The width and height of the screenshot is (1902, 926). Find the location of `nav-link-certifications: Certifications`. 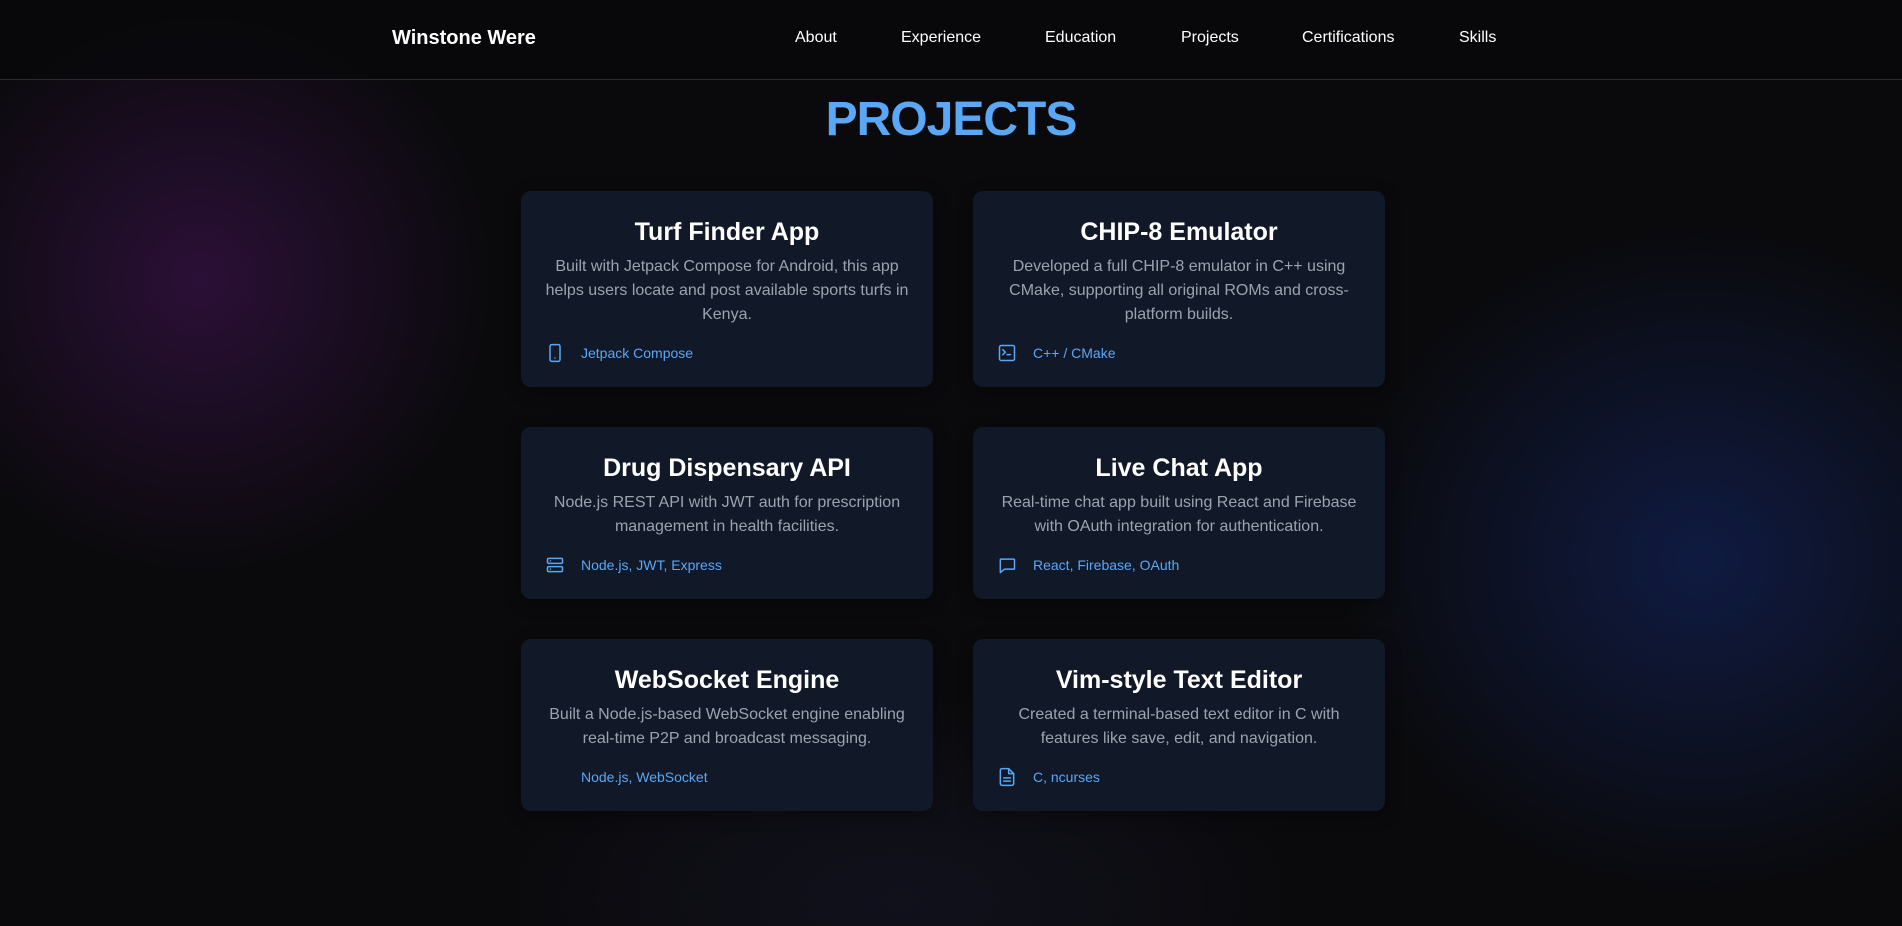

nav-link-certifications: Certifications is located at coordinates (1348, 38).